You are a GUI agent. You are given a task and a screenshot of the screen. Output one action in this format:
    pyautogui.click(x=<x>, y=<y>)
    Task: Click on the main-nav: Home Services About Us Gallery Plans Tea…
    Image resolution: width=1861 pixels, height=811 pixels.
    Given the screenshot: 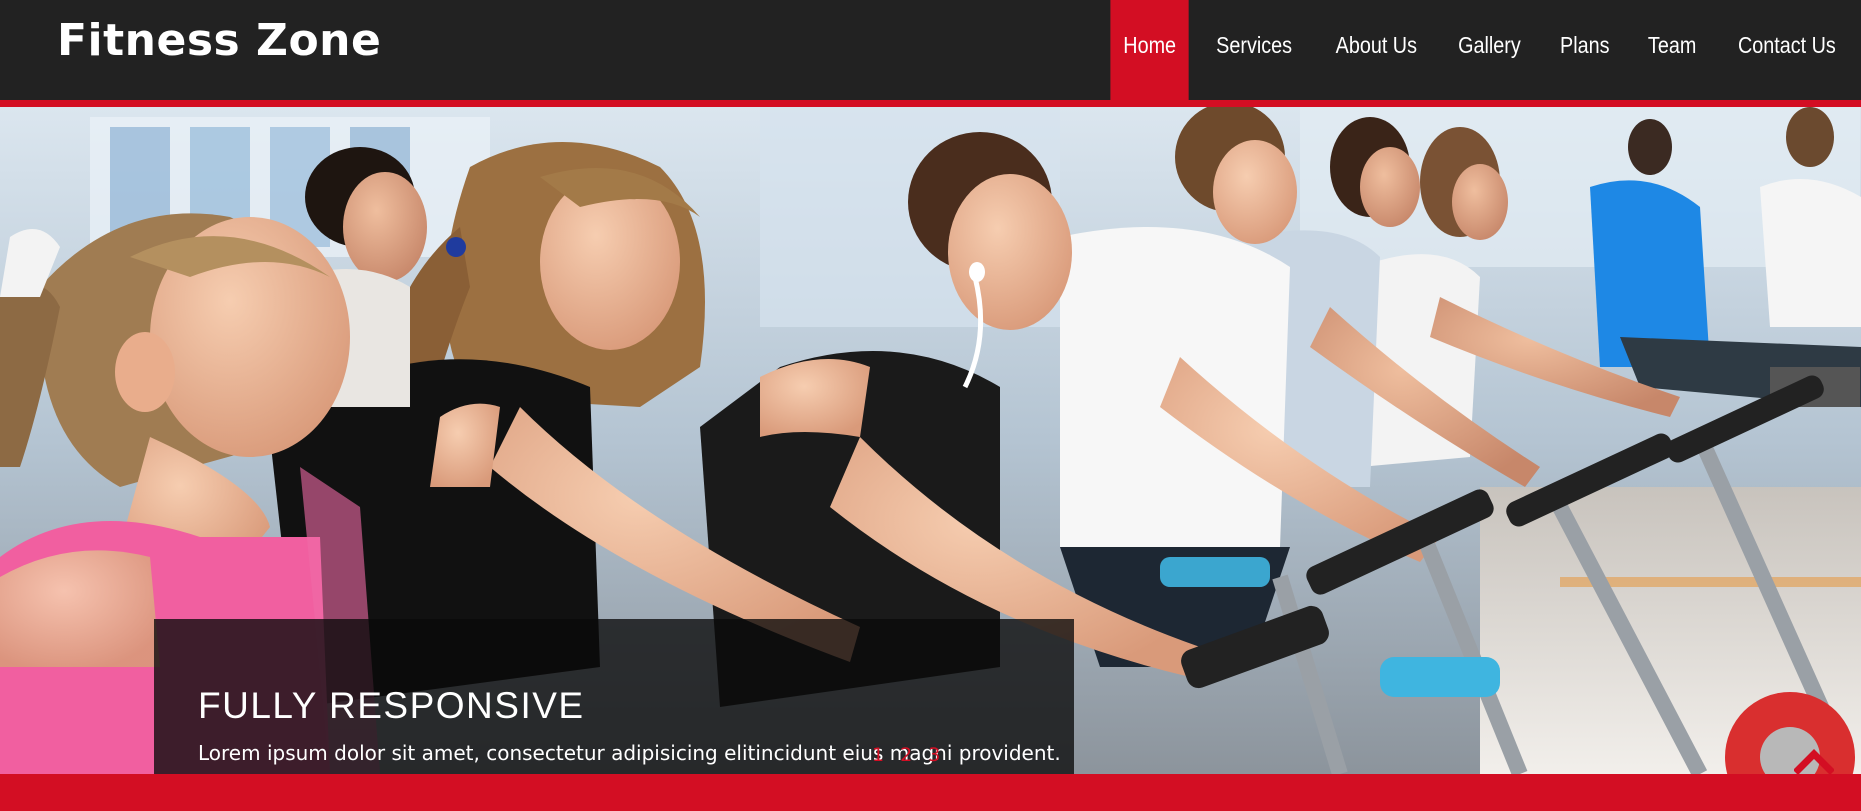 What is the action you would take?
    pyautogui.click(x=1481, y=50)
    